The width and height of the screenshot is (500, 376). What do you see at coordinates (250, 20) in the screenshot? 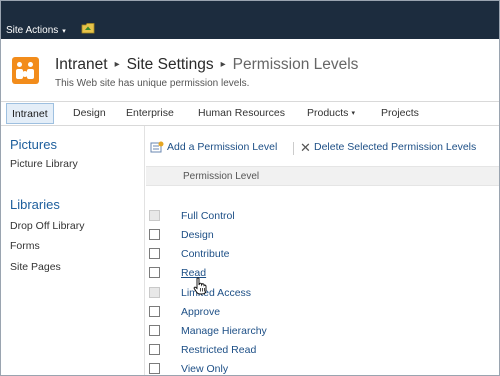
I see `ribbon-bar: Site Actions ▾` at bounding box center [250, 20].